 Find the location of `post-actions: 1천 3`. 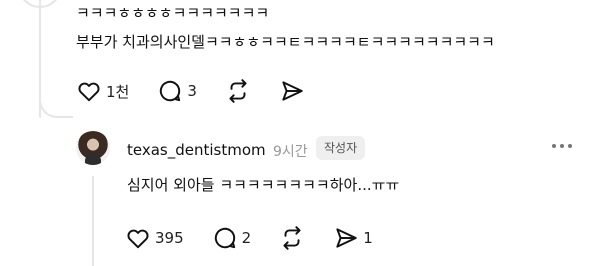

post-actions: 1천 3 is located at coordinates (204, 91).